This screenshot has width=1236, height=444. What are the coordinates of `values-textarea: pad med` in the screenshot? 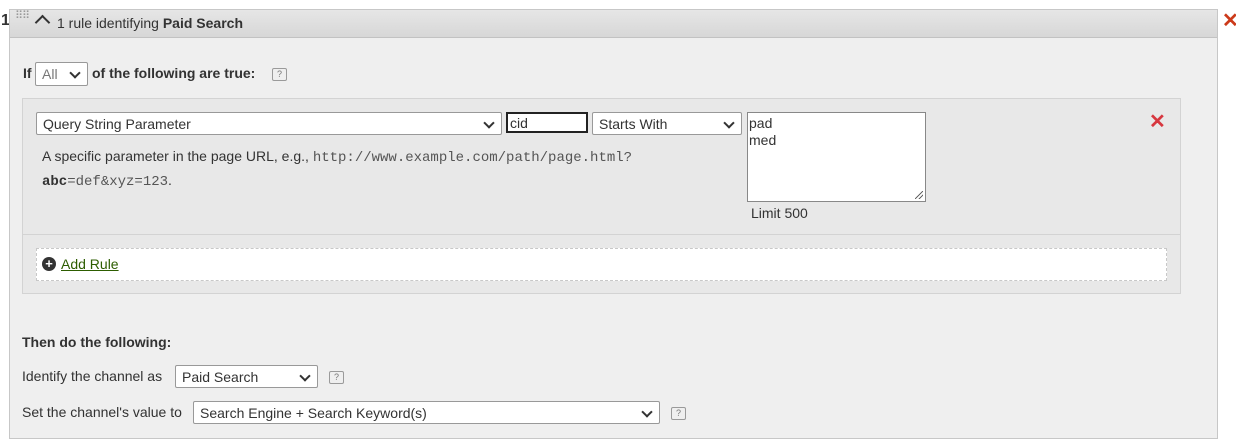 It's located at (836, 157).